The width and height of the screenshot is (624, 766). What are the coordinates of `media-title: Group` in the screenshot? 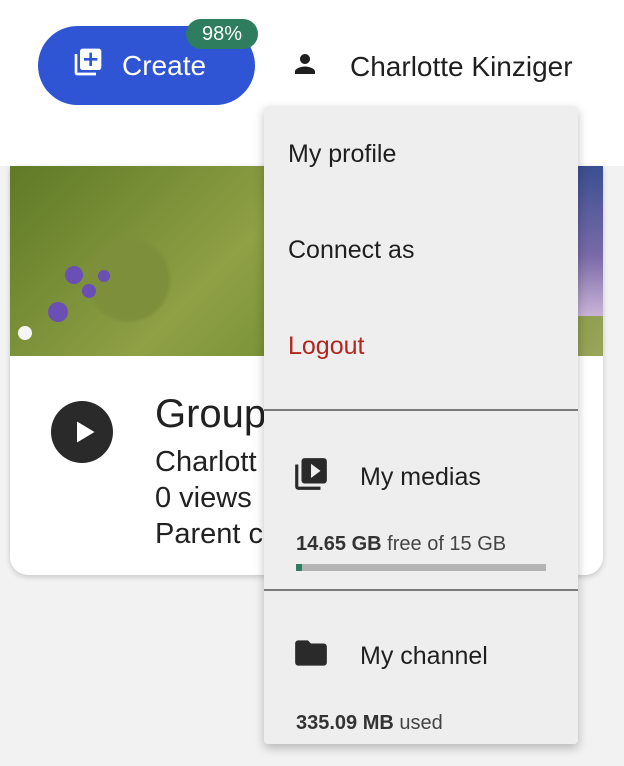 It's located at (210, 414).